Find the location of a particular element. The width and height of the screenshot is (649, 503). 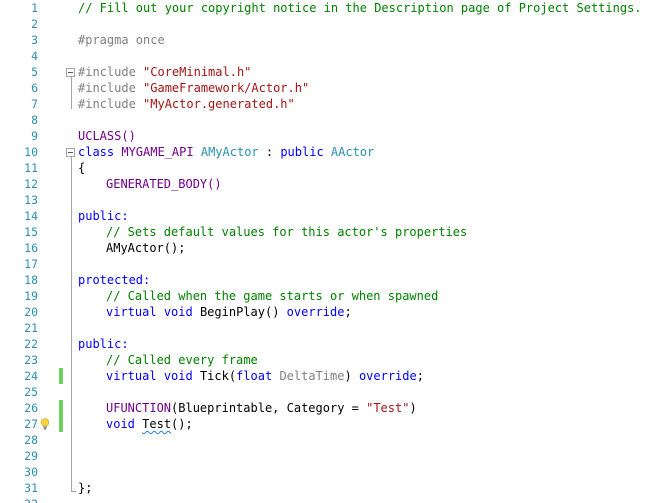

code-comment: // Called every frame is located at coordinates (182, 360).